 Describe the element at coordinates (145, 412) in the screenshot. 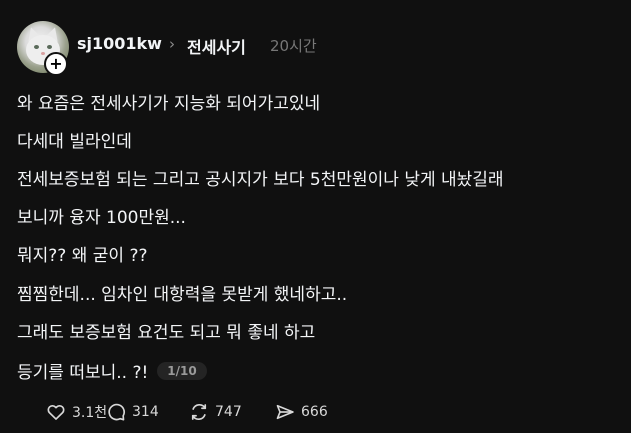

I see `comment-count: 314` at that location.